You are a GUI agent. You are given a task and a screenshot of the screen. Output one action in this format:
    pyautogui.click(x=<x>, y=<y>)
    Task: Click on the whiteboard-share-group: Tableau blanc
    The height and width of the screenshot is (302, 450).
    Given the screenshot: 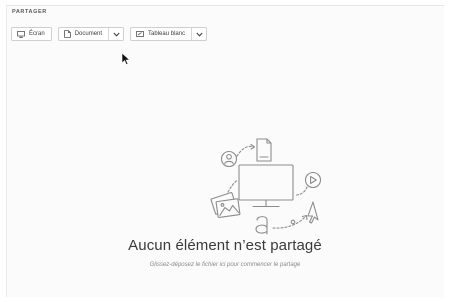 What is the action you would take?
    pyautogui.click(x=169, y=34)
    